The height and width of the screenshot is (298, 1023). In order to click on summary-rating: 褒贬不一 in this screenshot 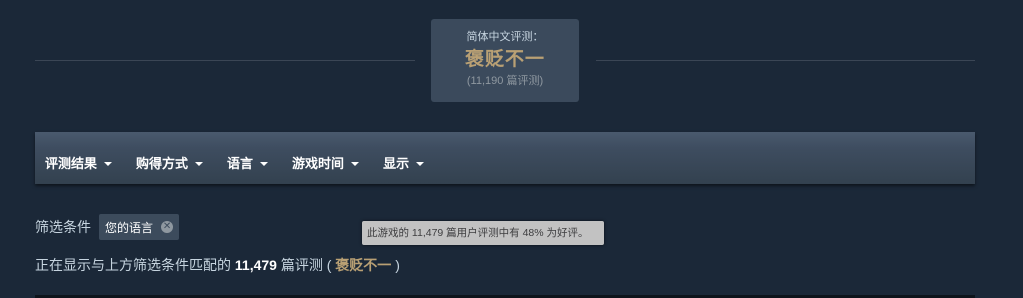, I will do `click(504, 59)`.